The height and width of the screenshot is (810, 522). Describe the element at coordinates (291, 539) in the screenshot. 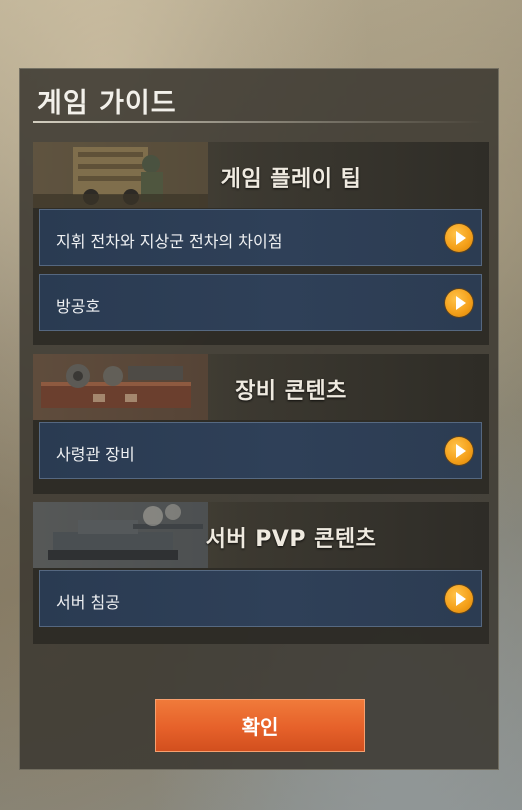

I see `section-title-server-pvp-content: 서버 PVP 콘텐츠` at that location.